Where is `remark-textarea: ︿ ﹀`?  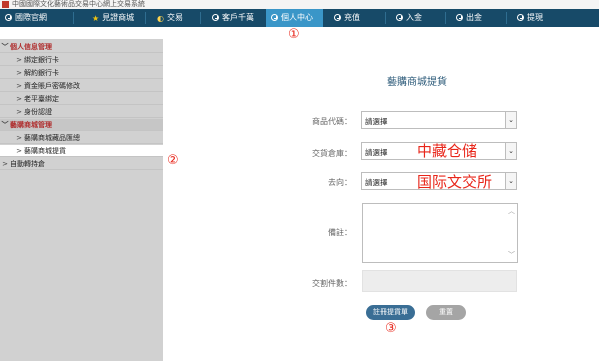 remark-textarea: ︿ ﹀ is located at coordinates (440, 233).